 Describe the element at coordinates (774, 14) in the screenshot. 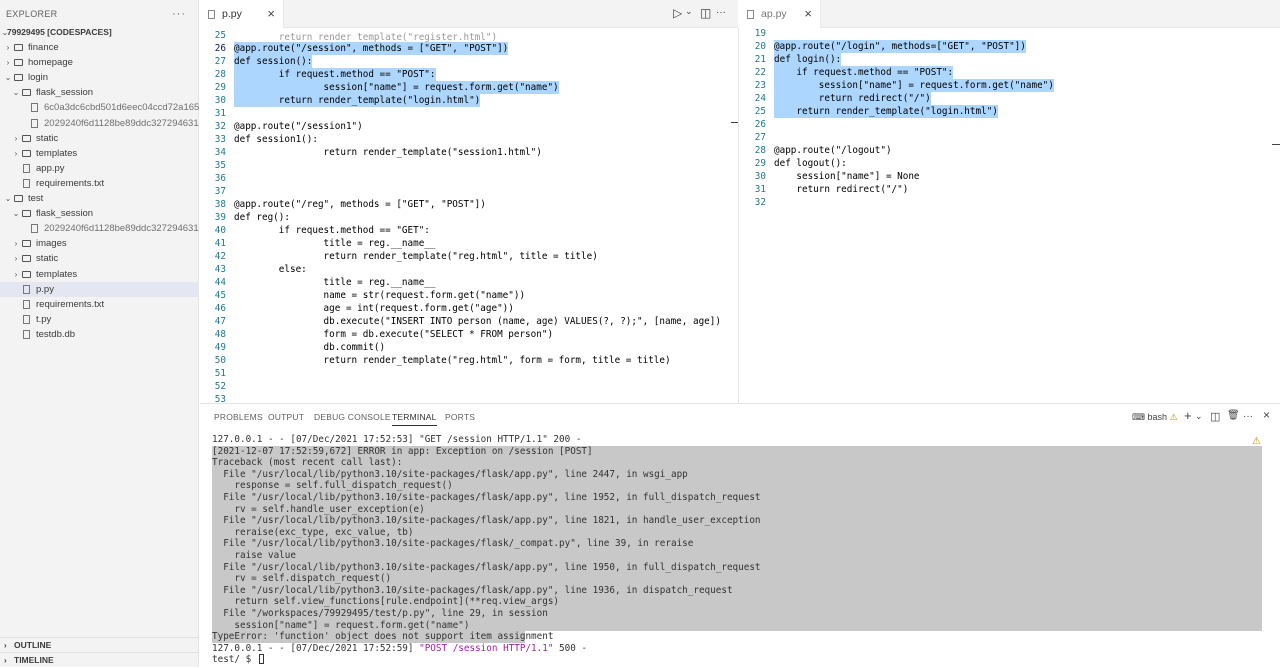

I see `tab-label: ap.py` at that location.